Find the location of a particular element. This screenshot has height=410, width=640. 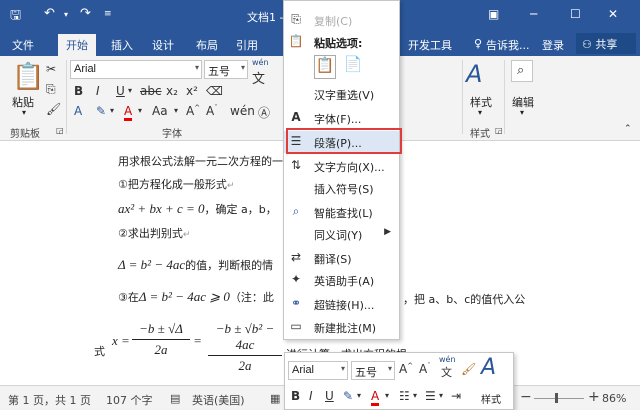

styles-icon: A is located at coordinates (474, 74).